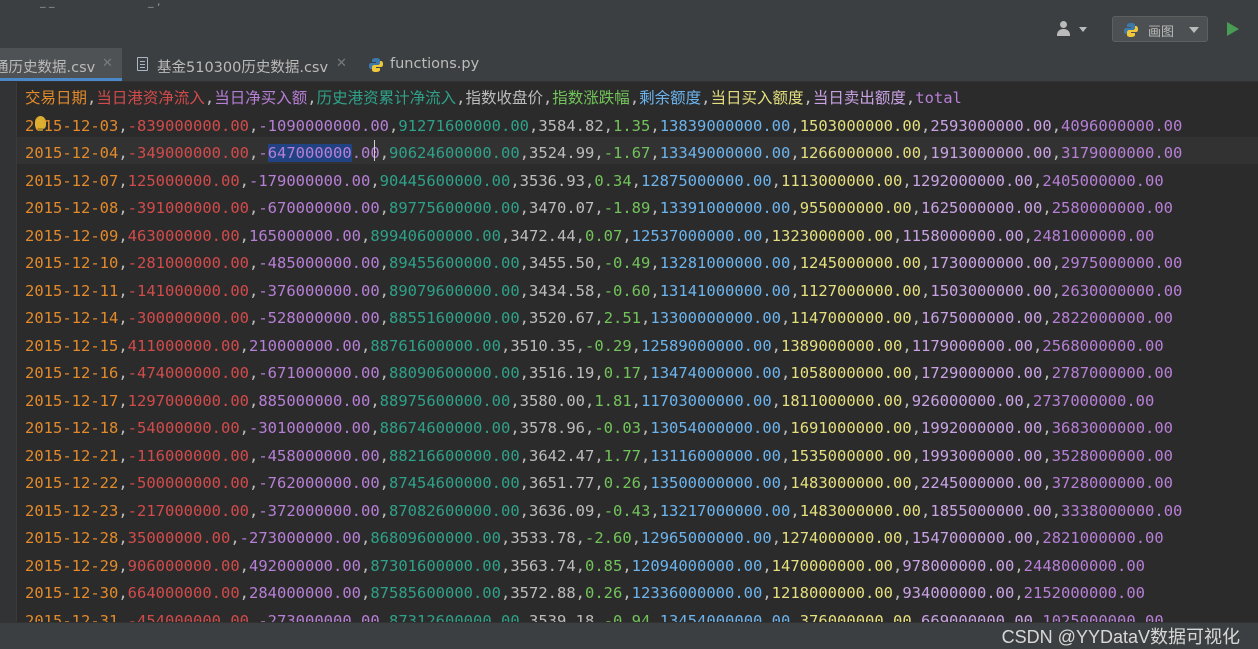 This screenshot has height=649, width=1258. What do you see at coordinates (188, 510) in the screenshot?
I see `csv-cell: -217000000.00` at bounding box center [188, 510].